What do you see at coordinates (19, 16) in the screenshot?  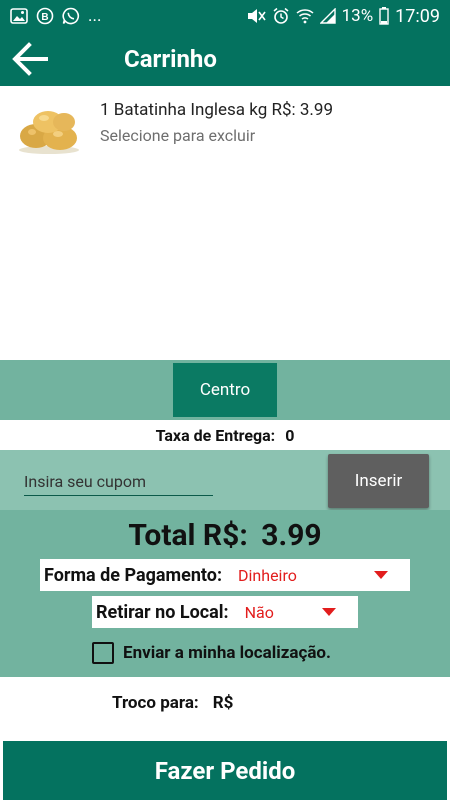 I see `photo-icon` at bounding box center [19, 16].